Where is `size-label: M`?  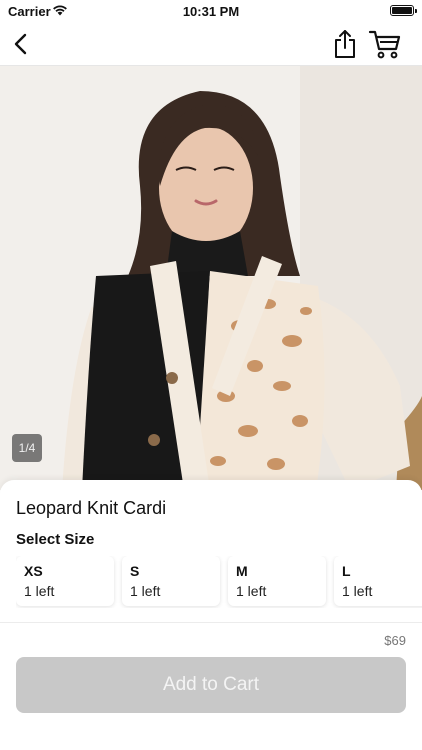 size-label: M is located at coordinates (242, 571).